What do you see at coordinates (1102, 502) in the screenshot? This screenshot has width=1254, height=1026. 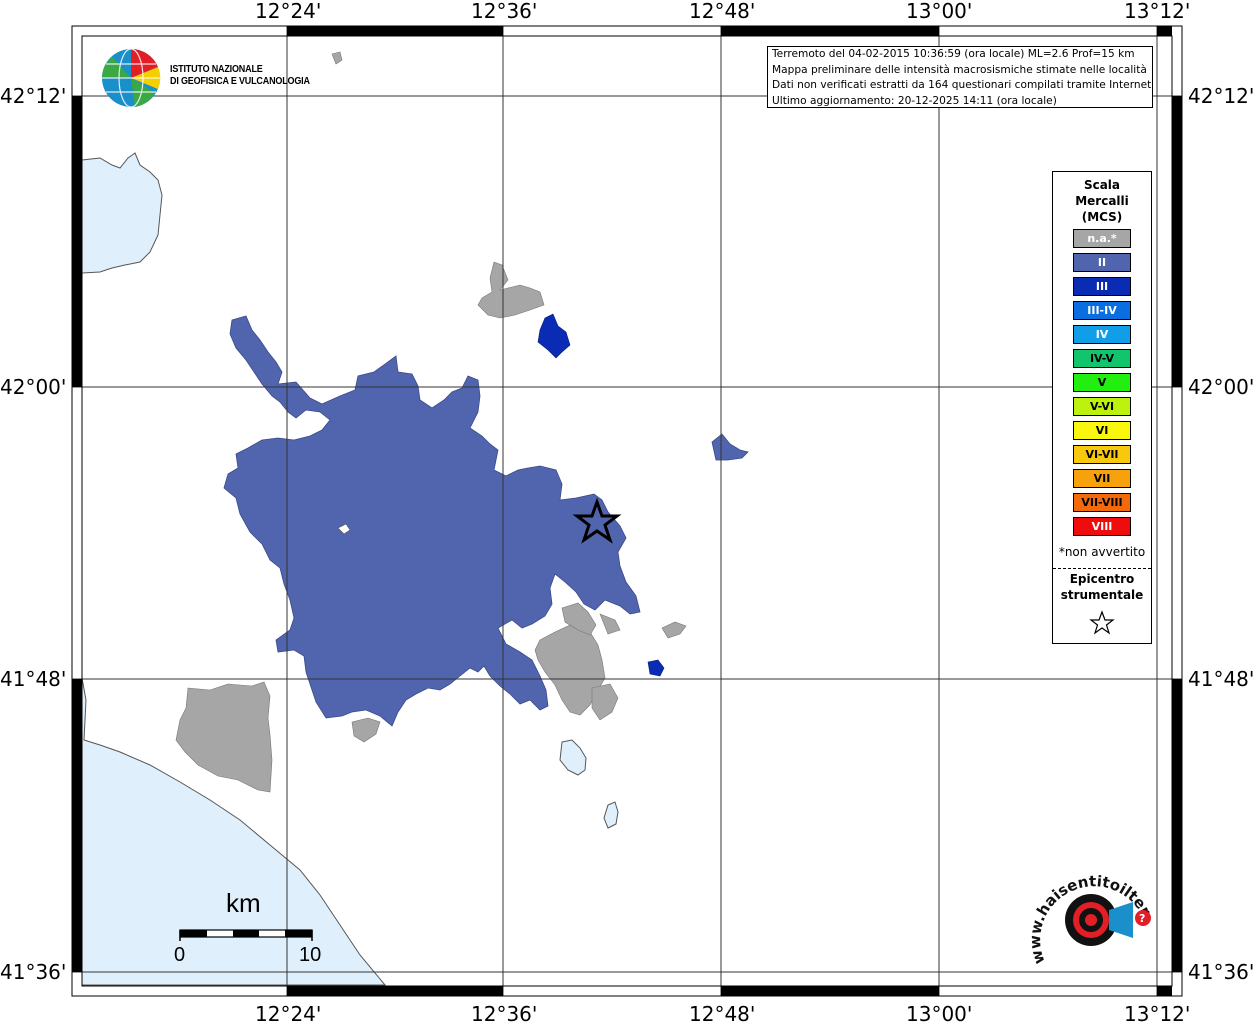 I see `legend-swatch: VII-VIII` at bounding box center [1102, 502].